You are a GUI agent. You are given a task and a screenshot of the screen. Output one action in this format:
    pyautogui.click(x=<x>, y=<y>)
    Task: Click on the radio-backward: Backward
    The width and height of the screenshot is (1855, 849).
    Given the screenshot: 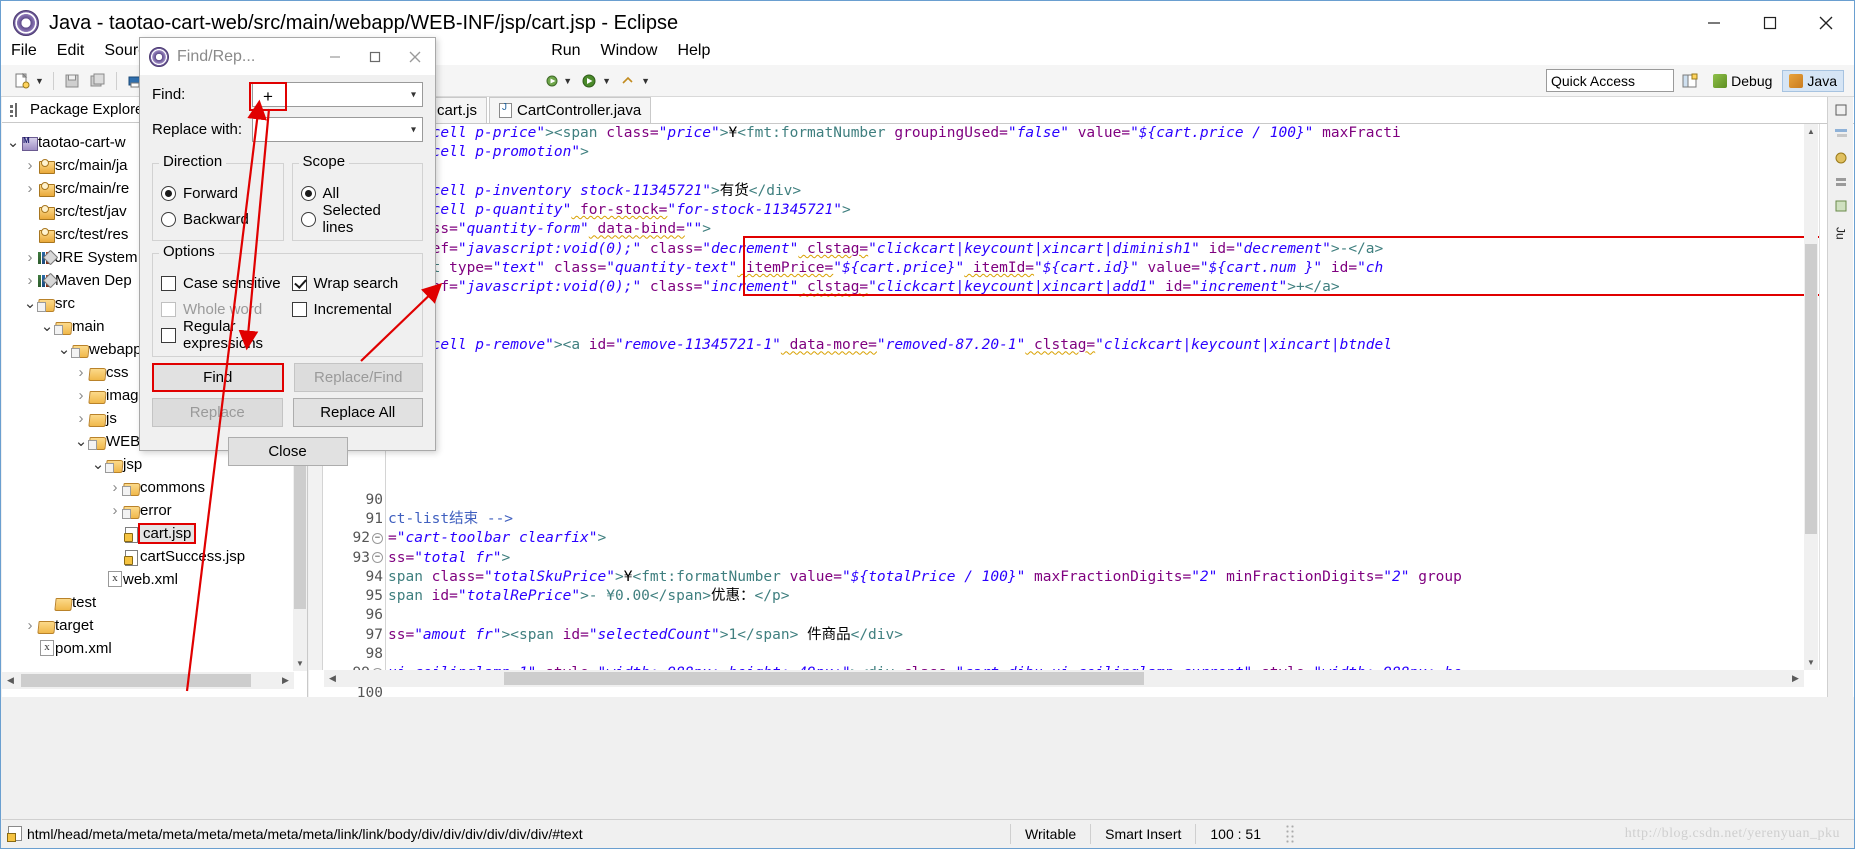 What is the action you would take?
    pyautogui.click(x=218, y=219)
    